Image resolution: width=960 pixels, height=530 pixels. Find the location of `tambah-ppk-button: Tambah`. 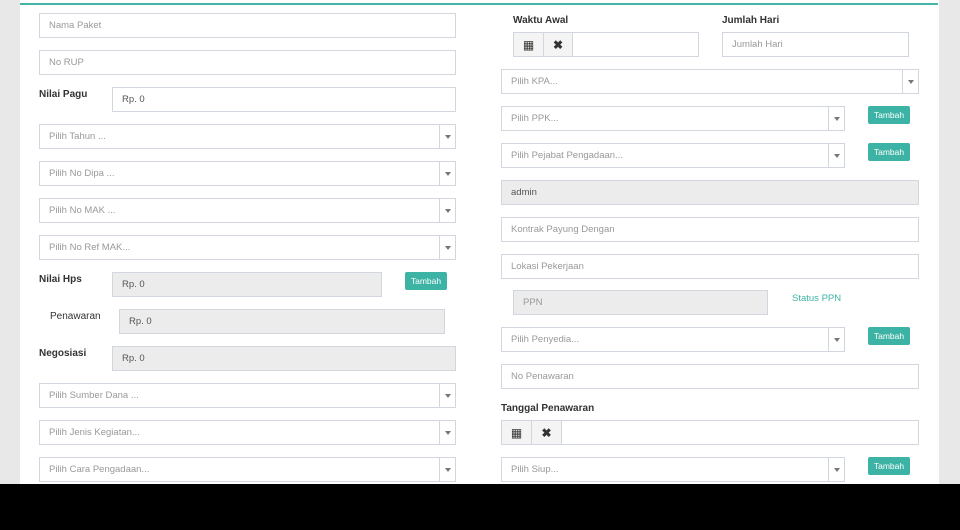

tambah-ppk-button: Tambah is located at coordinates (889, 115).